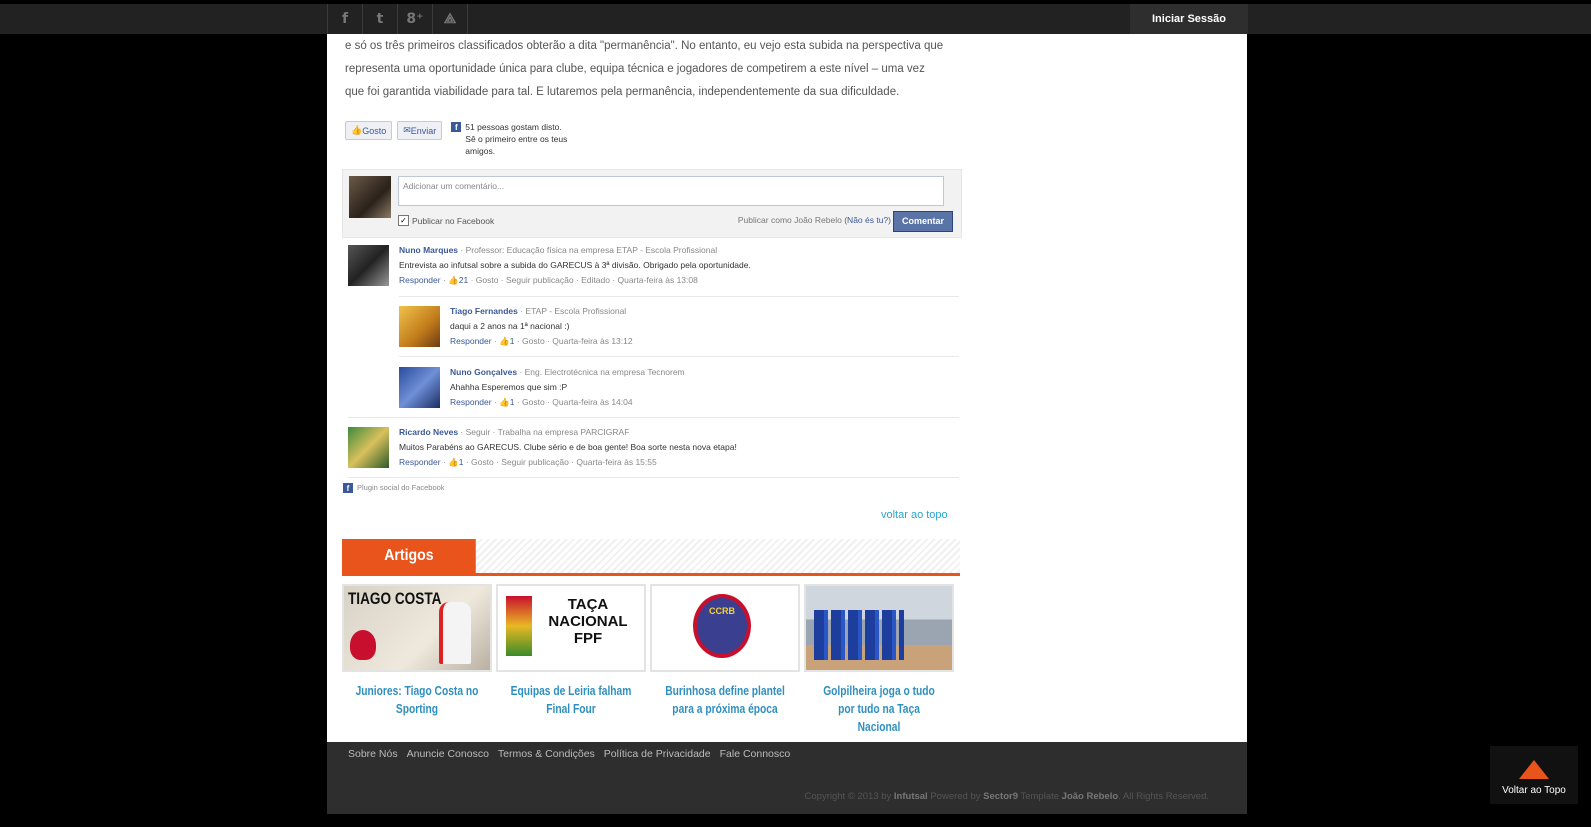 This screenshot has width=1591, height=827. I want to click on copyright-text: Powered by, so click(955, 796).